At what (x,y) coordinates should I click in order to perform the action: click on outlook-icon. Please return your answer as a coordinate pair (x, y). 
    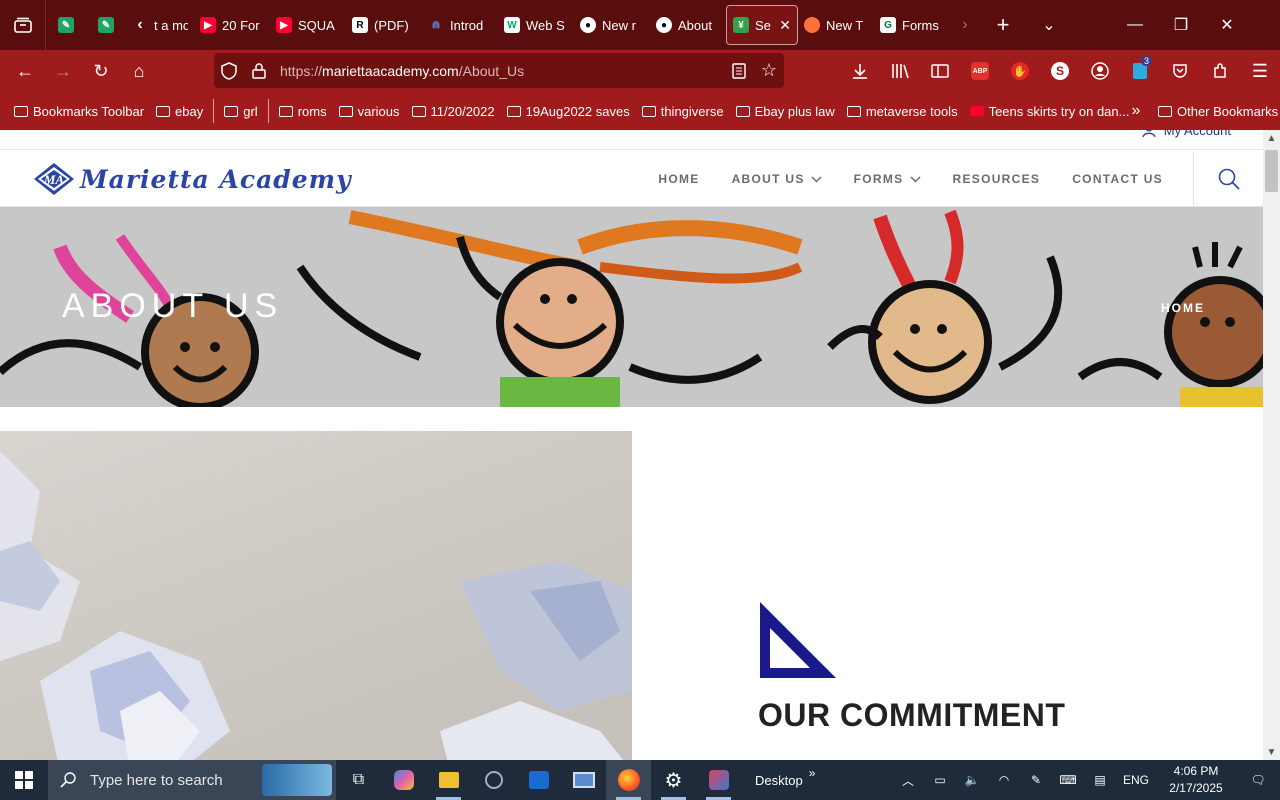
    Looking at the image, I should click on (538, 780).